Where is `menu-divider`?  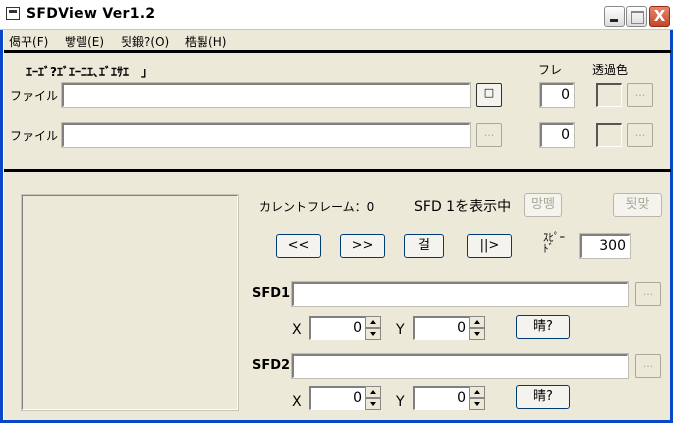 menu-divider is located at coordinates (337, 51).